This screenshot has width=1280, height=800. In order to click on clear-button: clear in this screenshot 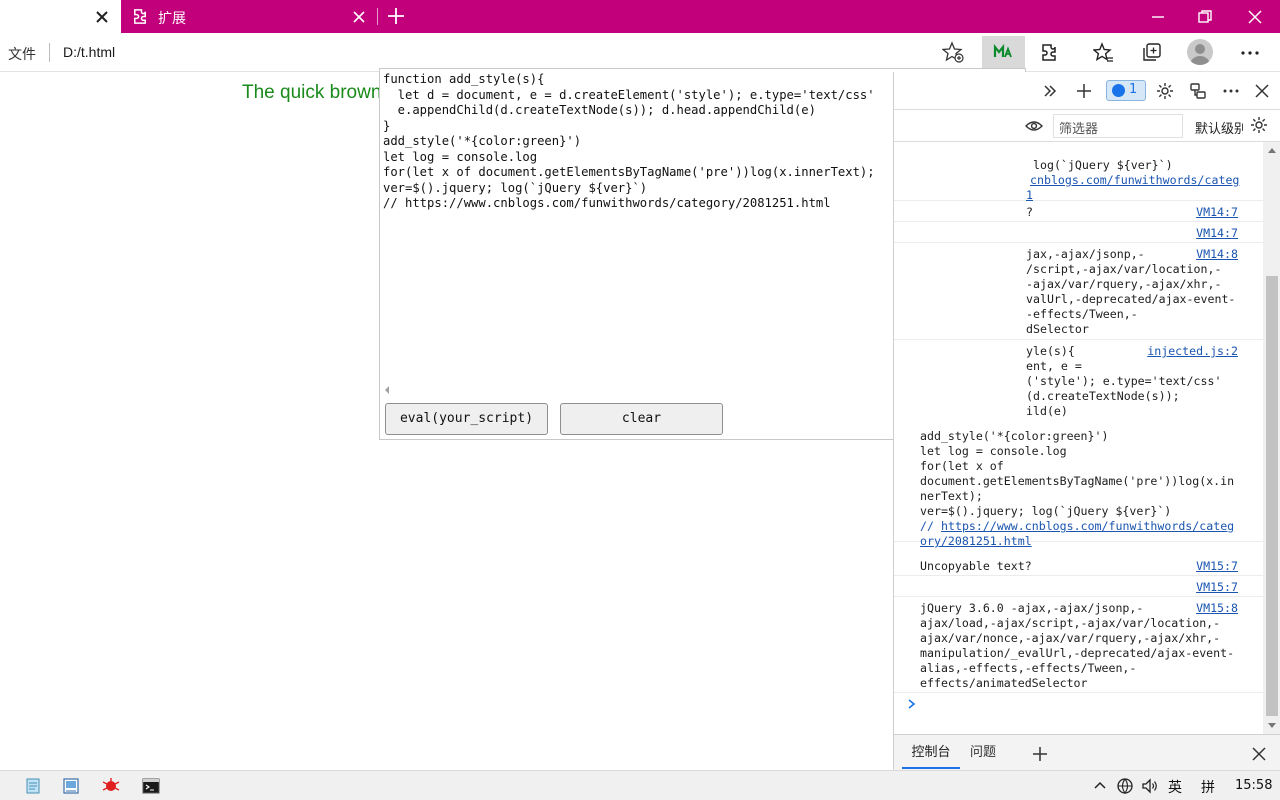, I will do `click(641, 419)`.